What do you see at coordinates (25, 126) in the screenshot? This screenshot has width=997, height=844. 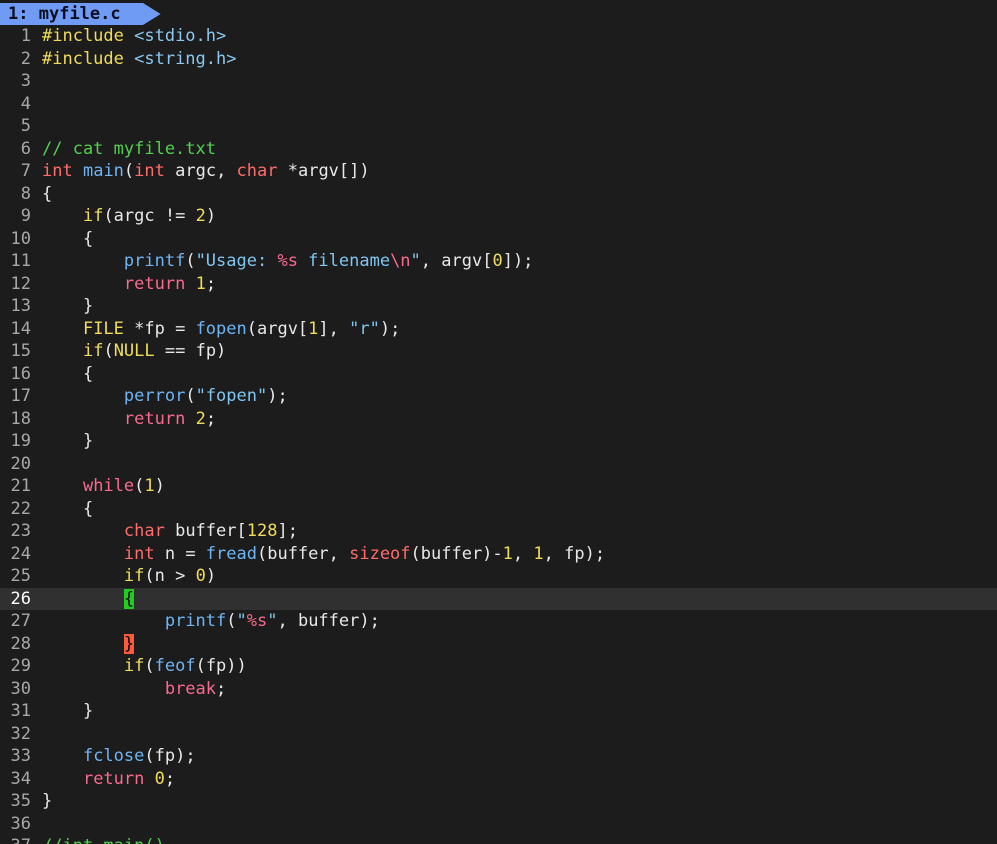 I see `line-number: 5` at bounding box center [25, 126].